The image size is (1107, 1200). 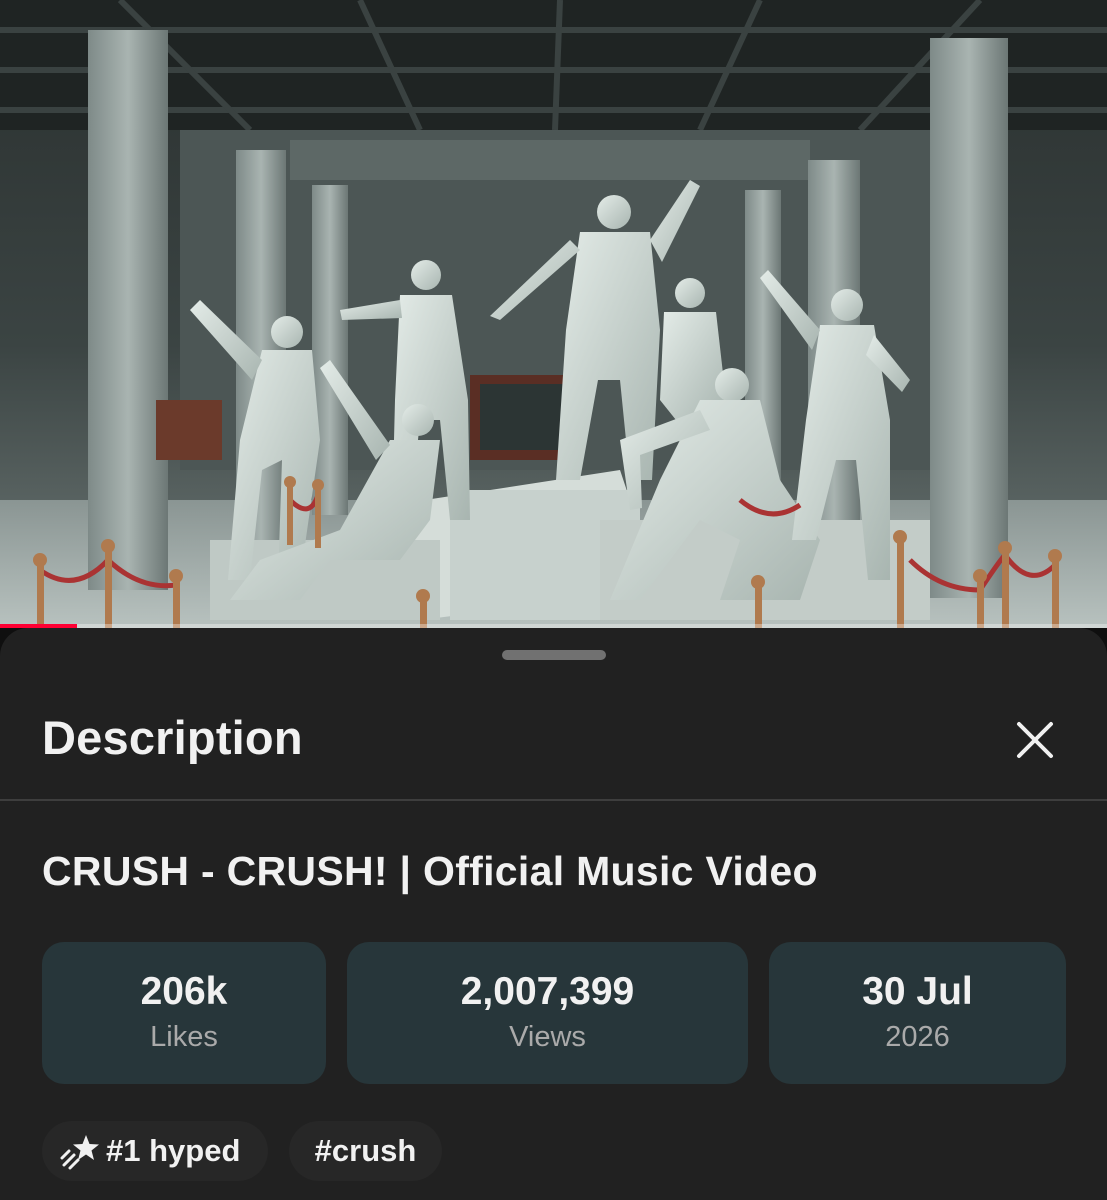 I want to click on stats-row: 206k Likes 2,007,399 Views 30 Jul 2026, so click(x=554, y=1013).